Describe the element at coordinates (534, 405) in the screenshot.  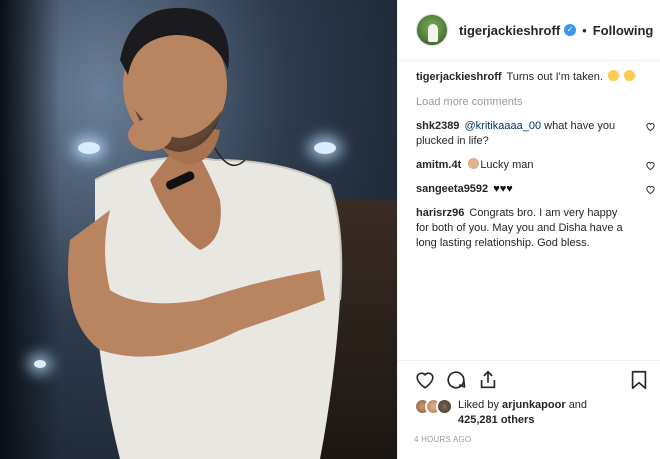
I see `liked-by-user: arjunkapoor` at that location.